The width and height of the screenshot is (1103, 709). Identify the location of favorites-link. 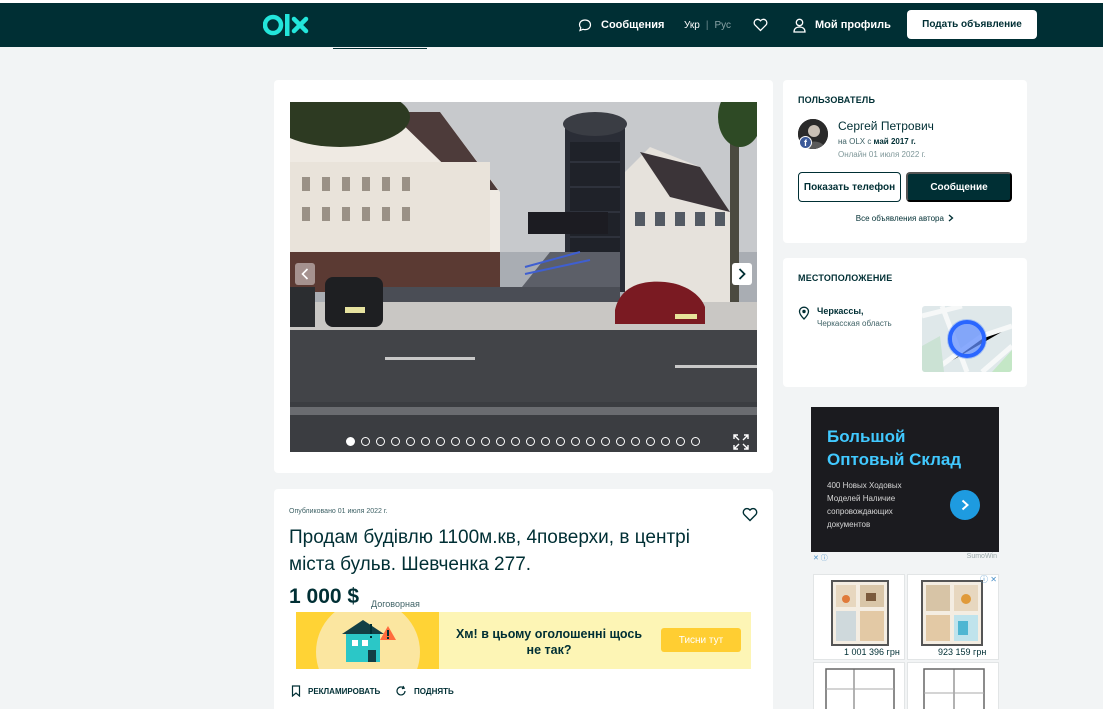
(760, 25).